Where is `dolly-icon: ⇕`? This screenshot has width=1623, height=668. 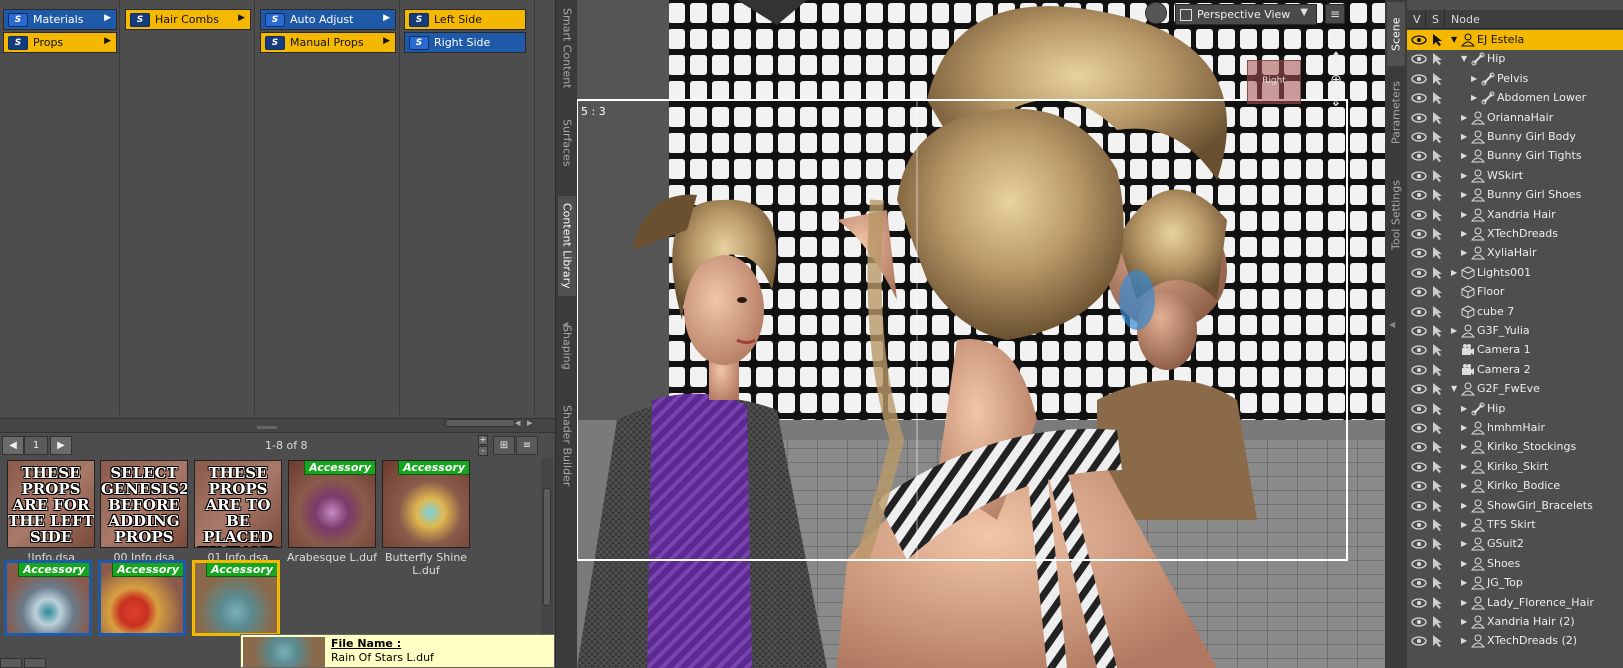
dolly-icon: ⇕ is located at coordinates (1336, 102).